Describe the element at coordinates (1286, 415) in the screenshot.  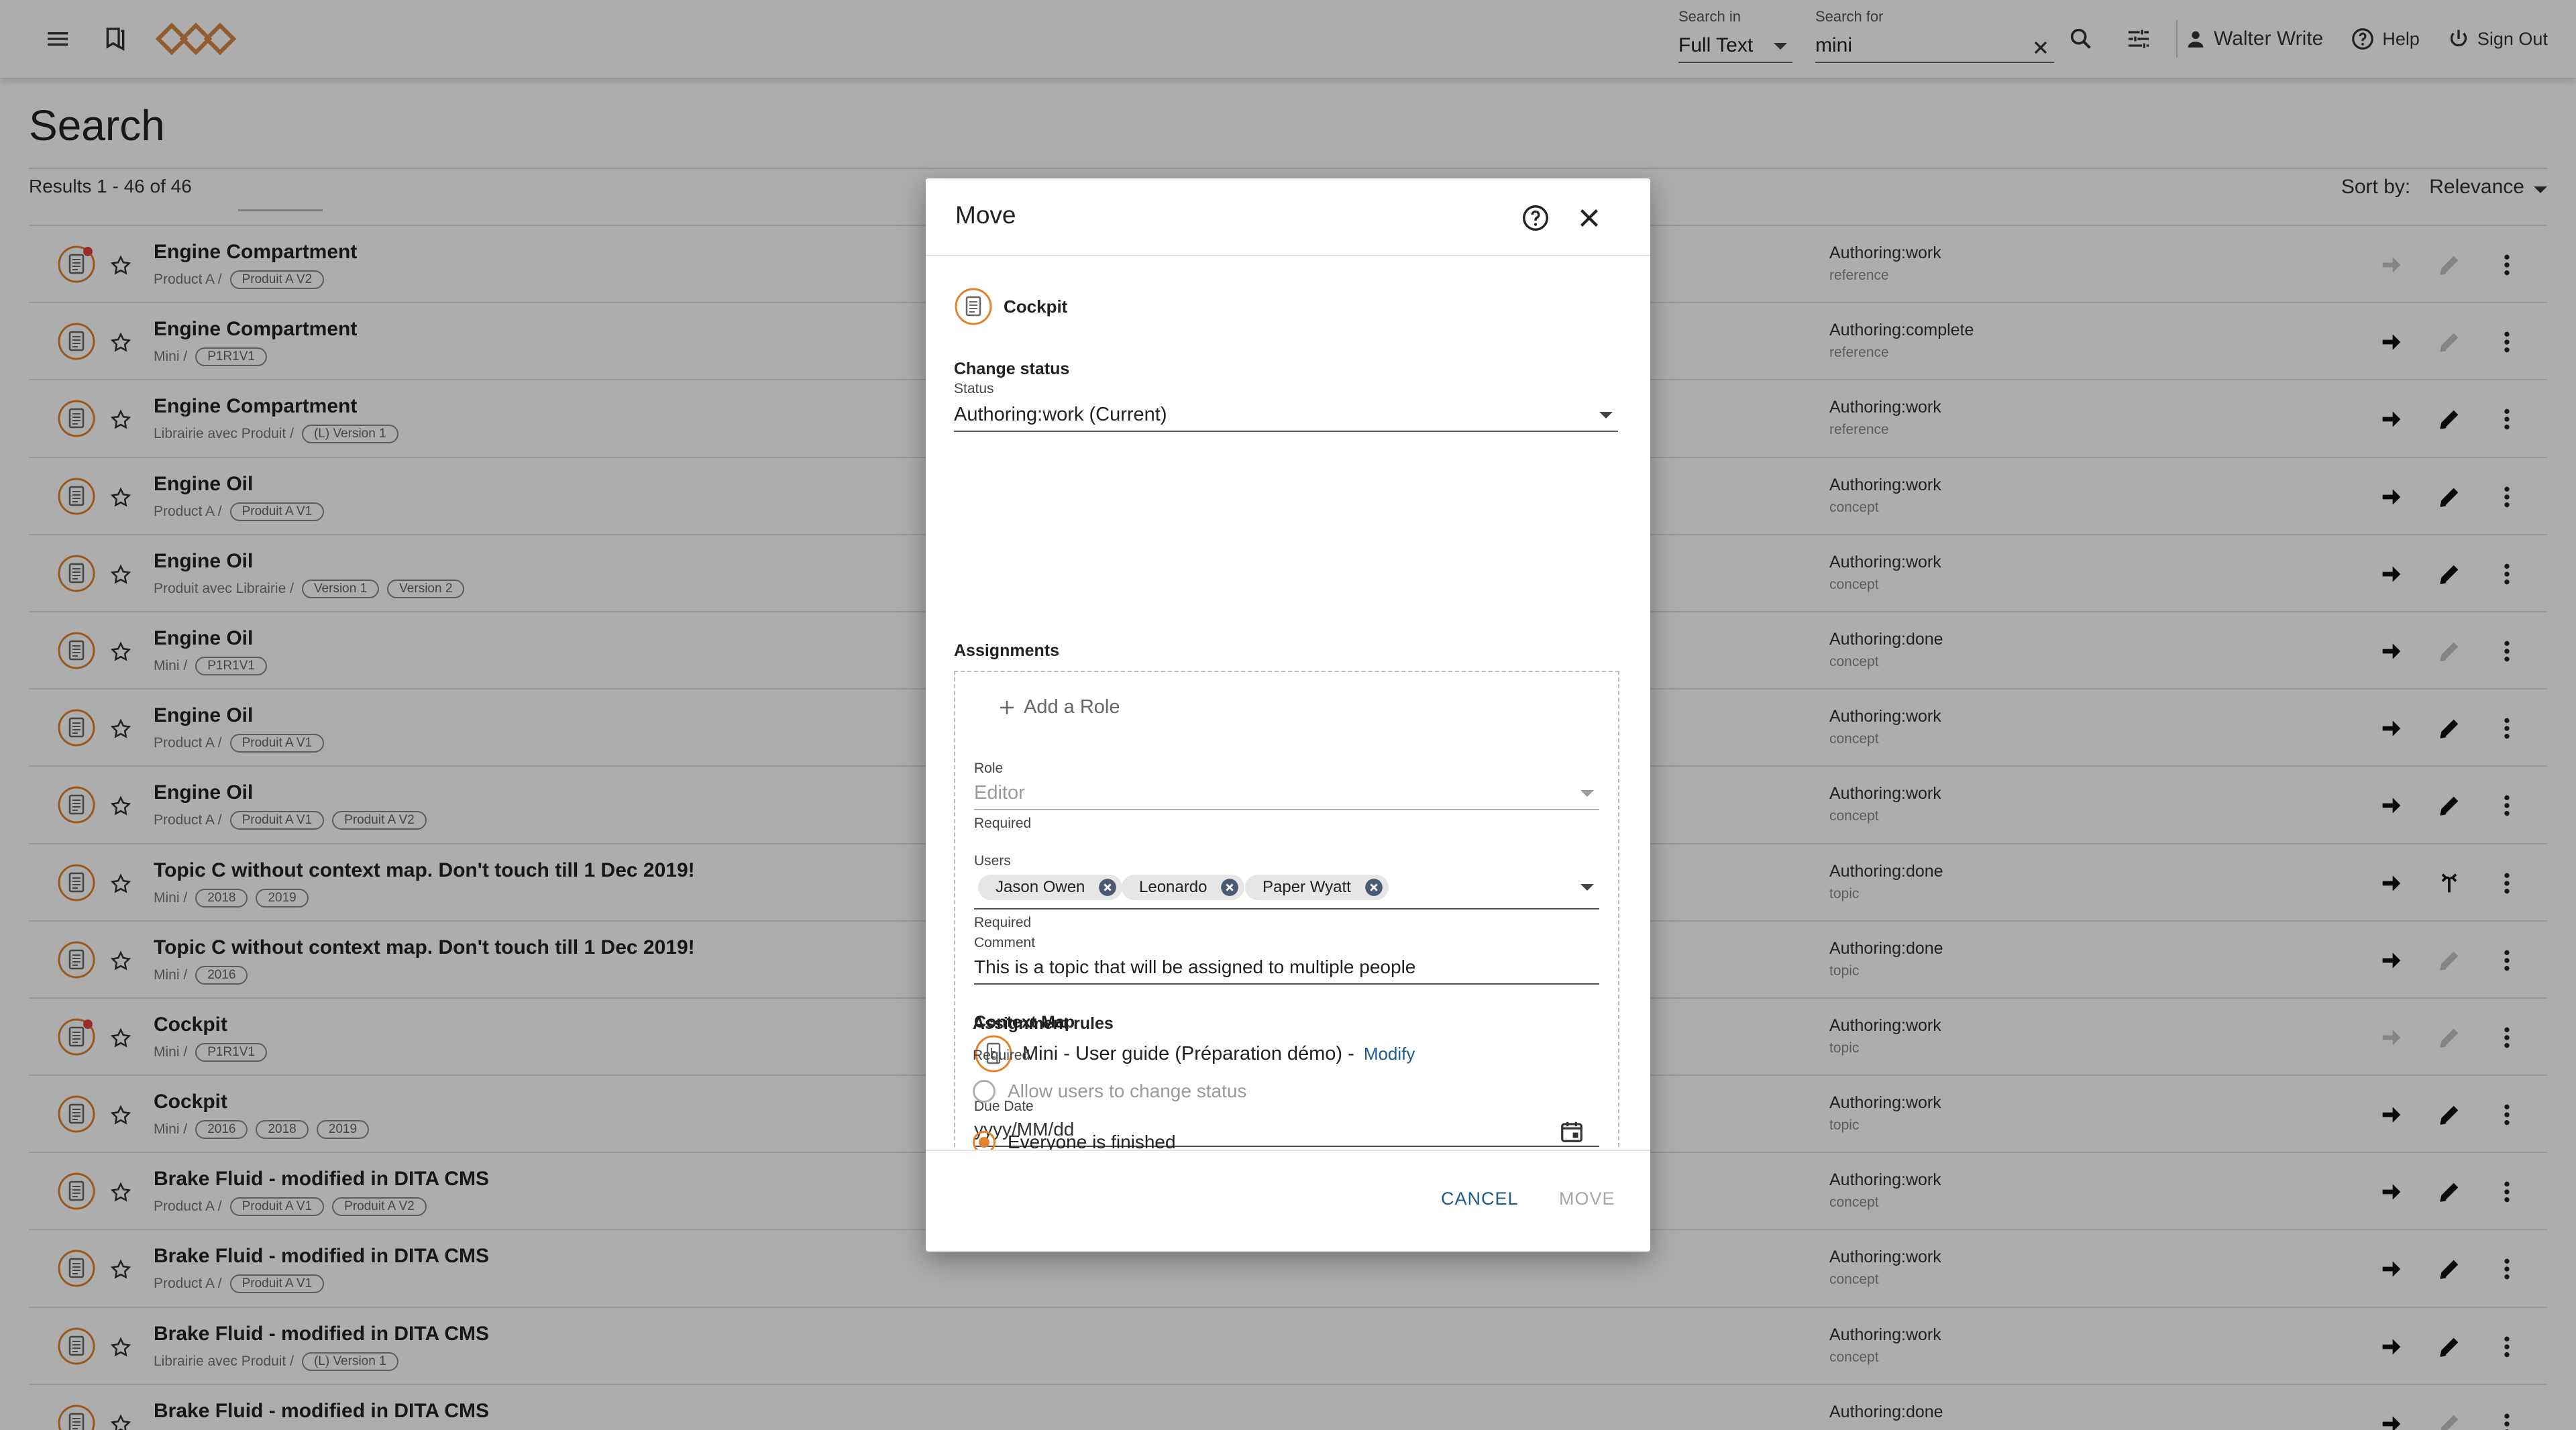
I see `status-select: Authoring:work (Current)` at that location.